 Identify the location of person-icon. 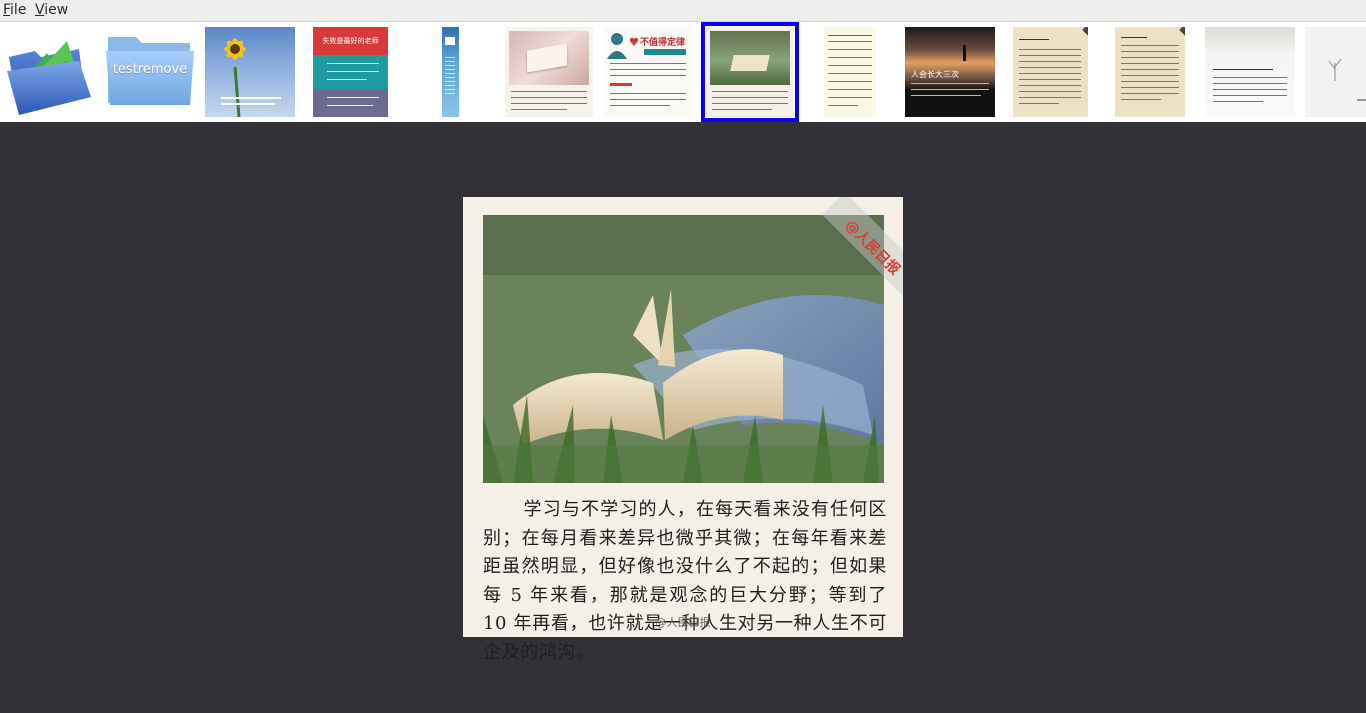
(617, 46).